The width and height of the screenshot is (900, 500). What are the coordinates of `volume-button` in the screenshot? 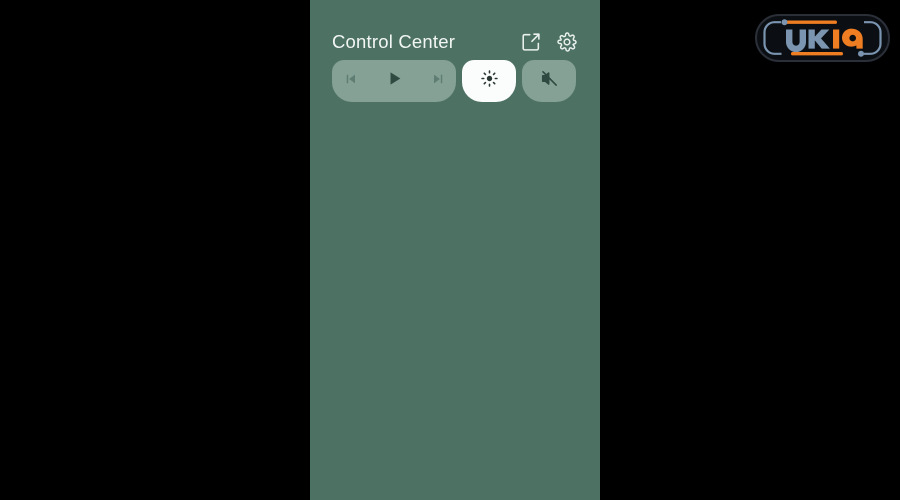 It's located at (549, 81).